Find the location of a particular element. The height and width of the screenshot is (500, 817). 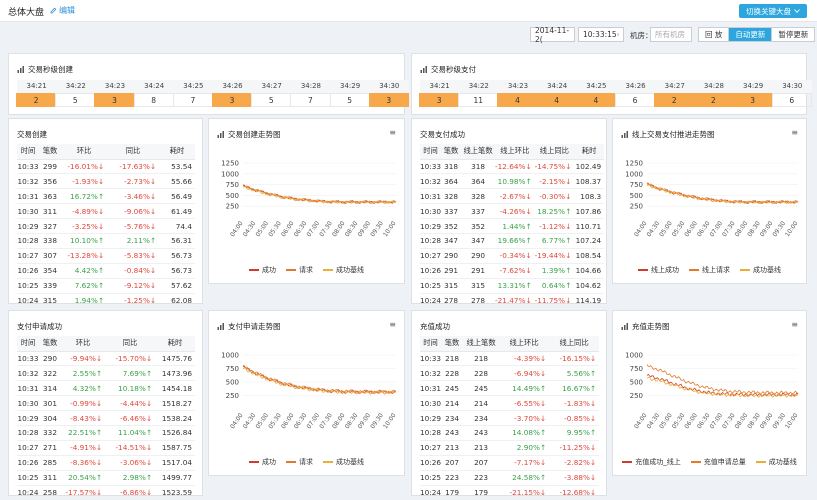

table-cell: 1454.18 is located at coordinates (175, 388).